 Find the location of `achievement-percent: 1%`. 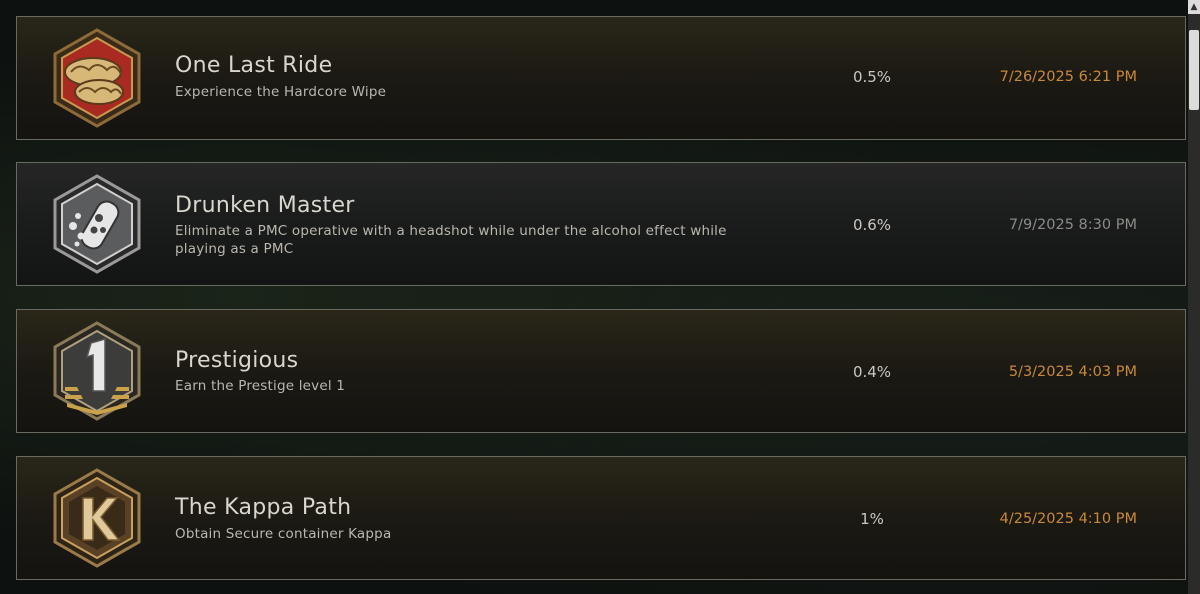

achievement-percent: 1% is located at coordinates (872, 519).